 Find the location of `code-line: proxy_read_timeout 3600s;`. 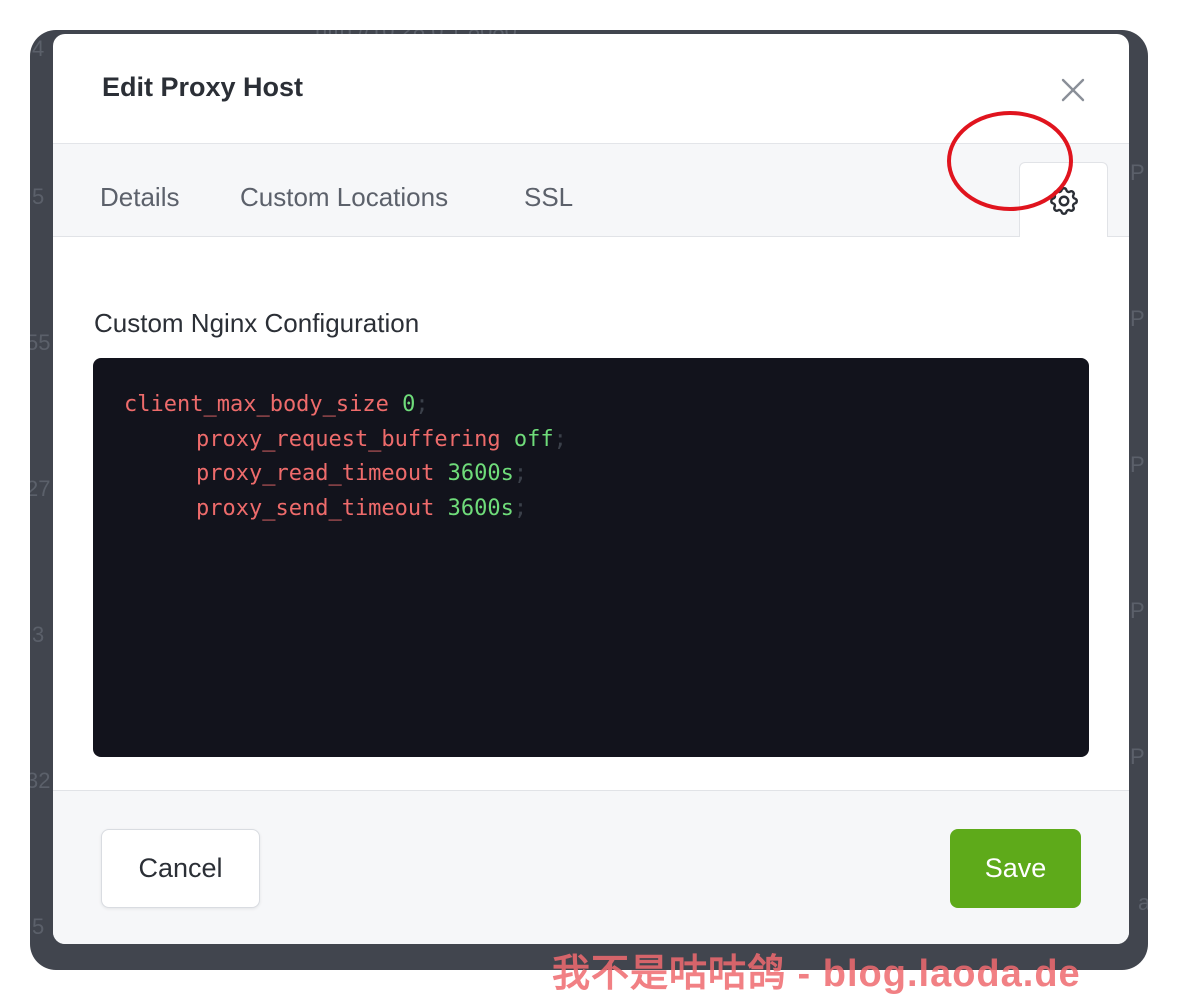

code-line: proxy_read_timeout 3600s; is located at coordinates (362, 473).